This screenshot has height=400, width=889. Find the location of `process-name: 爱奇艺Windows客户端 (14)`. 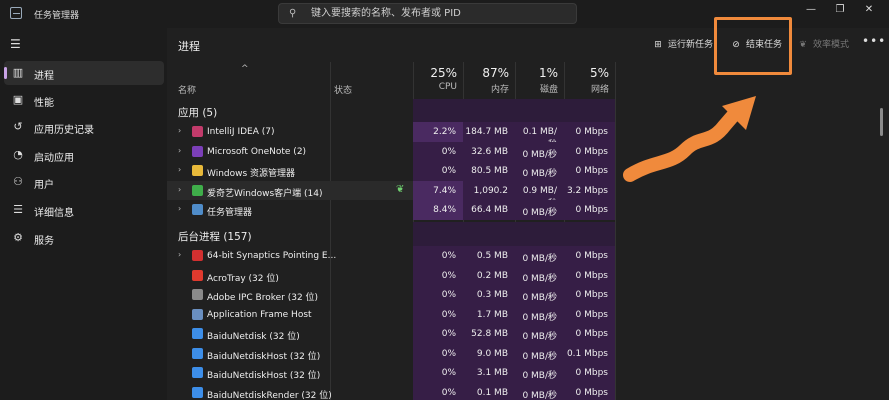

process-name: 爱奇艺Windows客户端 (14) is located at coordinates (265, 193).